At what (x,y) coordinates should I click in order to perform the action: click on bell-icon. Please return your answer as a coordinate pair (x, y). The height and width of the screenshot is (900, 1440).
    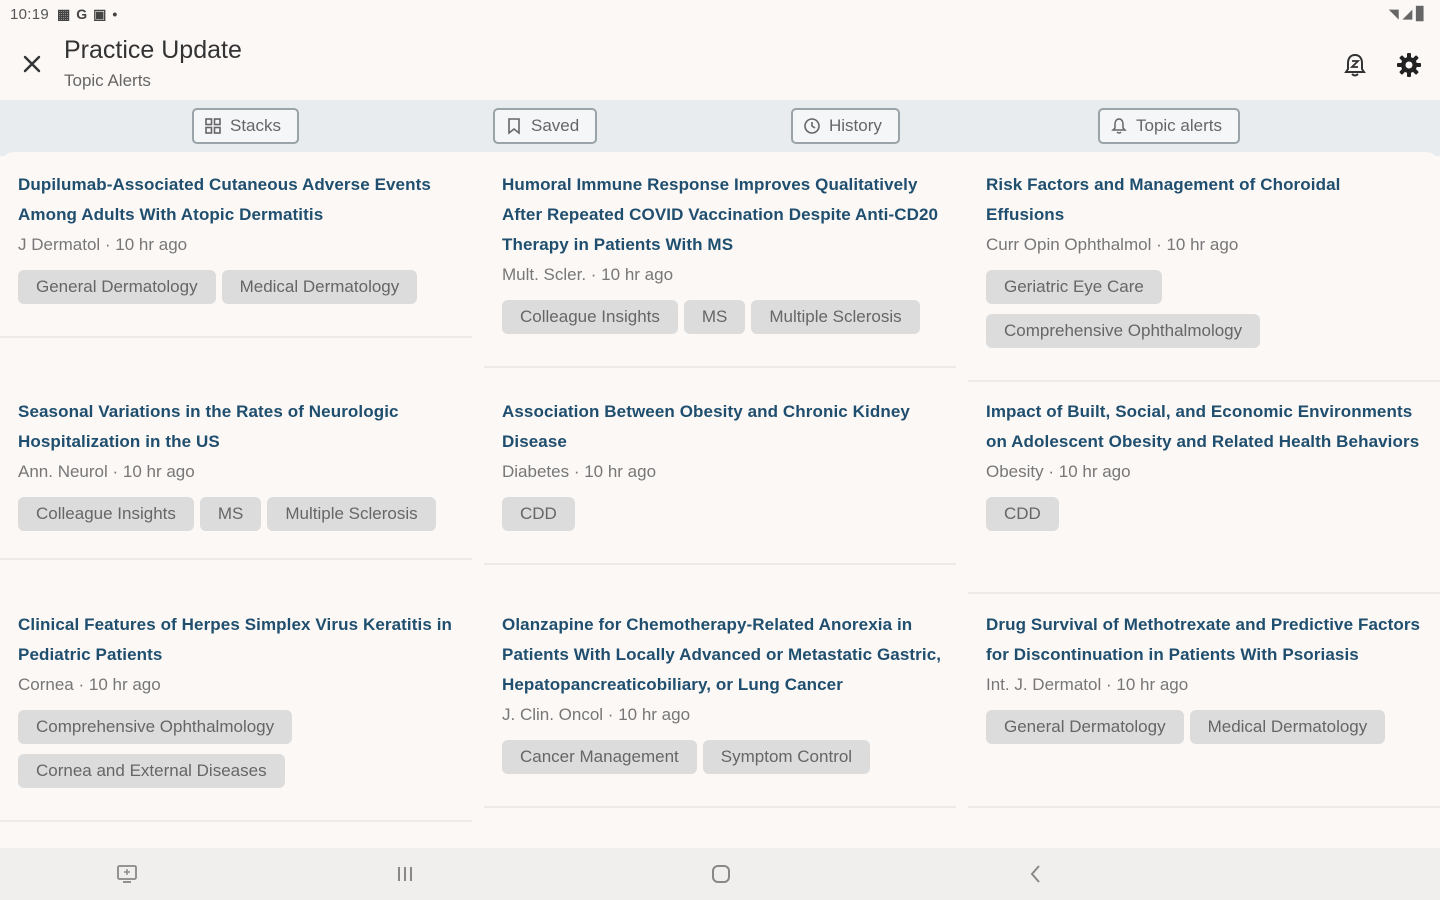
    Looking at the image, I should click on (1119, 126).